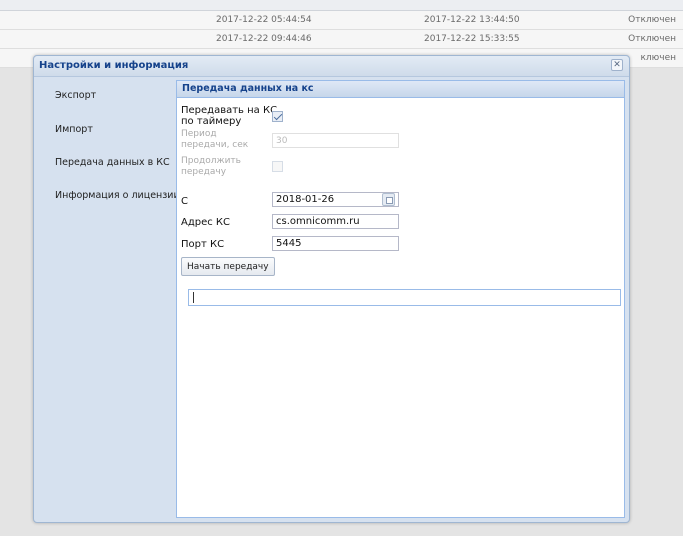  Describe the element at coordinates (206, 222) in the screenshot. I see `address-label: Адрес КС` at that location.